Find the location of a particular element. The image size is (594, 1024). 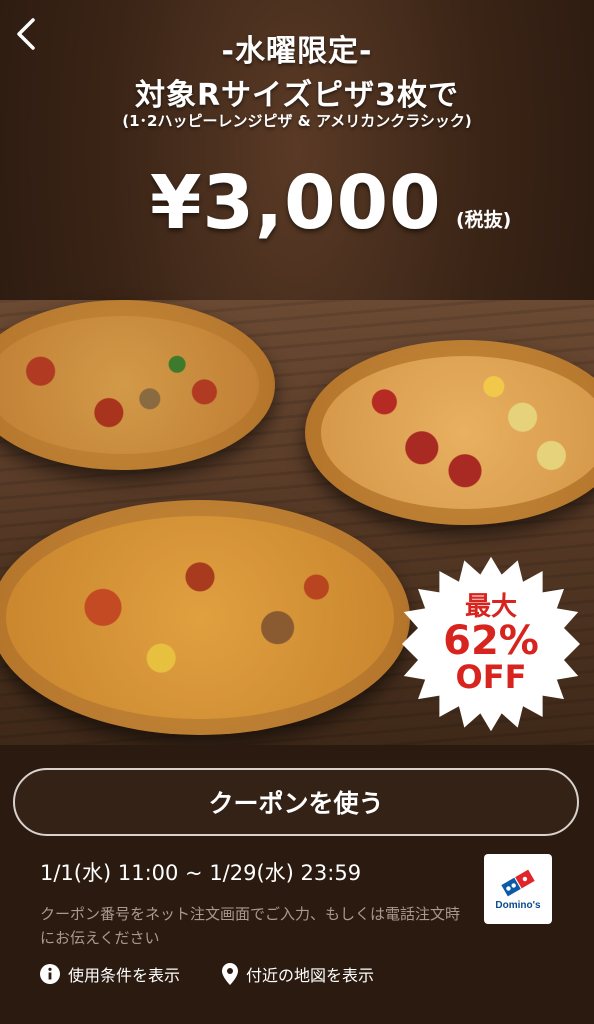

valid-period: 1/1(水) 11:00 ~ 1/29(水) 23:59 is located at coordinates (201, 873).